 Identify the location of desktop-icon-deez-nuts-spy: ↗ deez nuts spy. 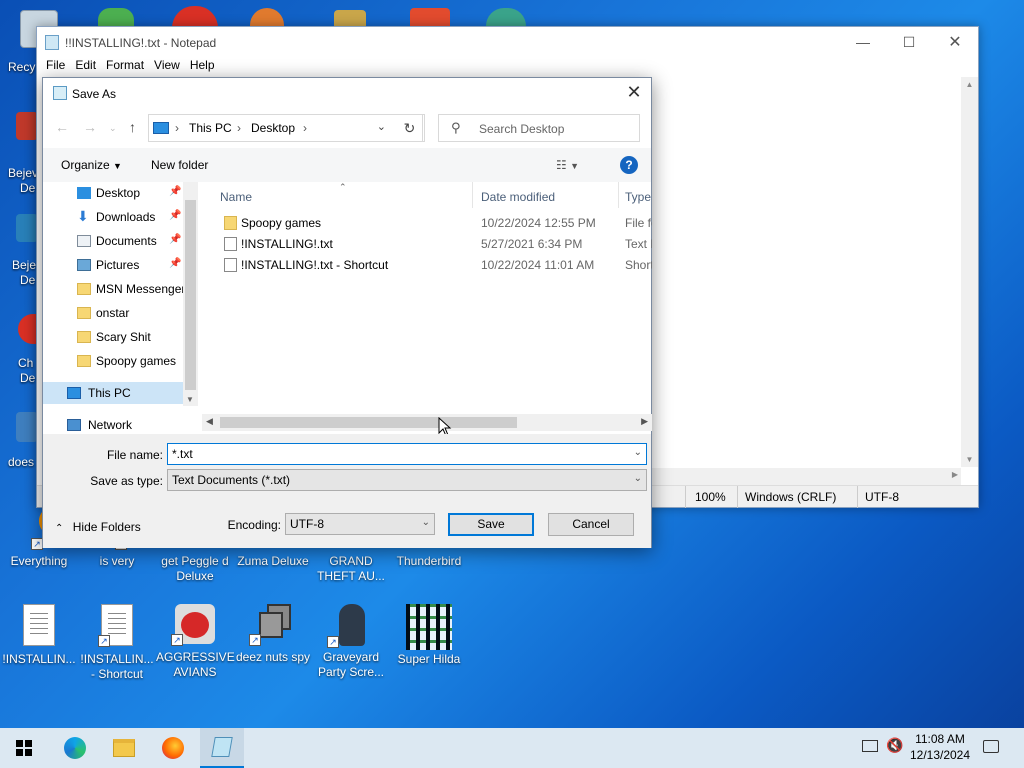
(273, 634).